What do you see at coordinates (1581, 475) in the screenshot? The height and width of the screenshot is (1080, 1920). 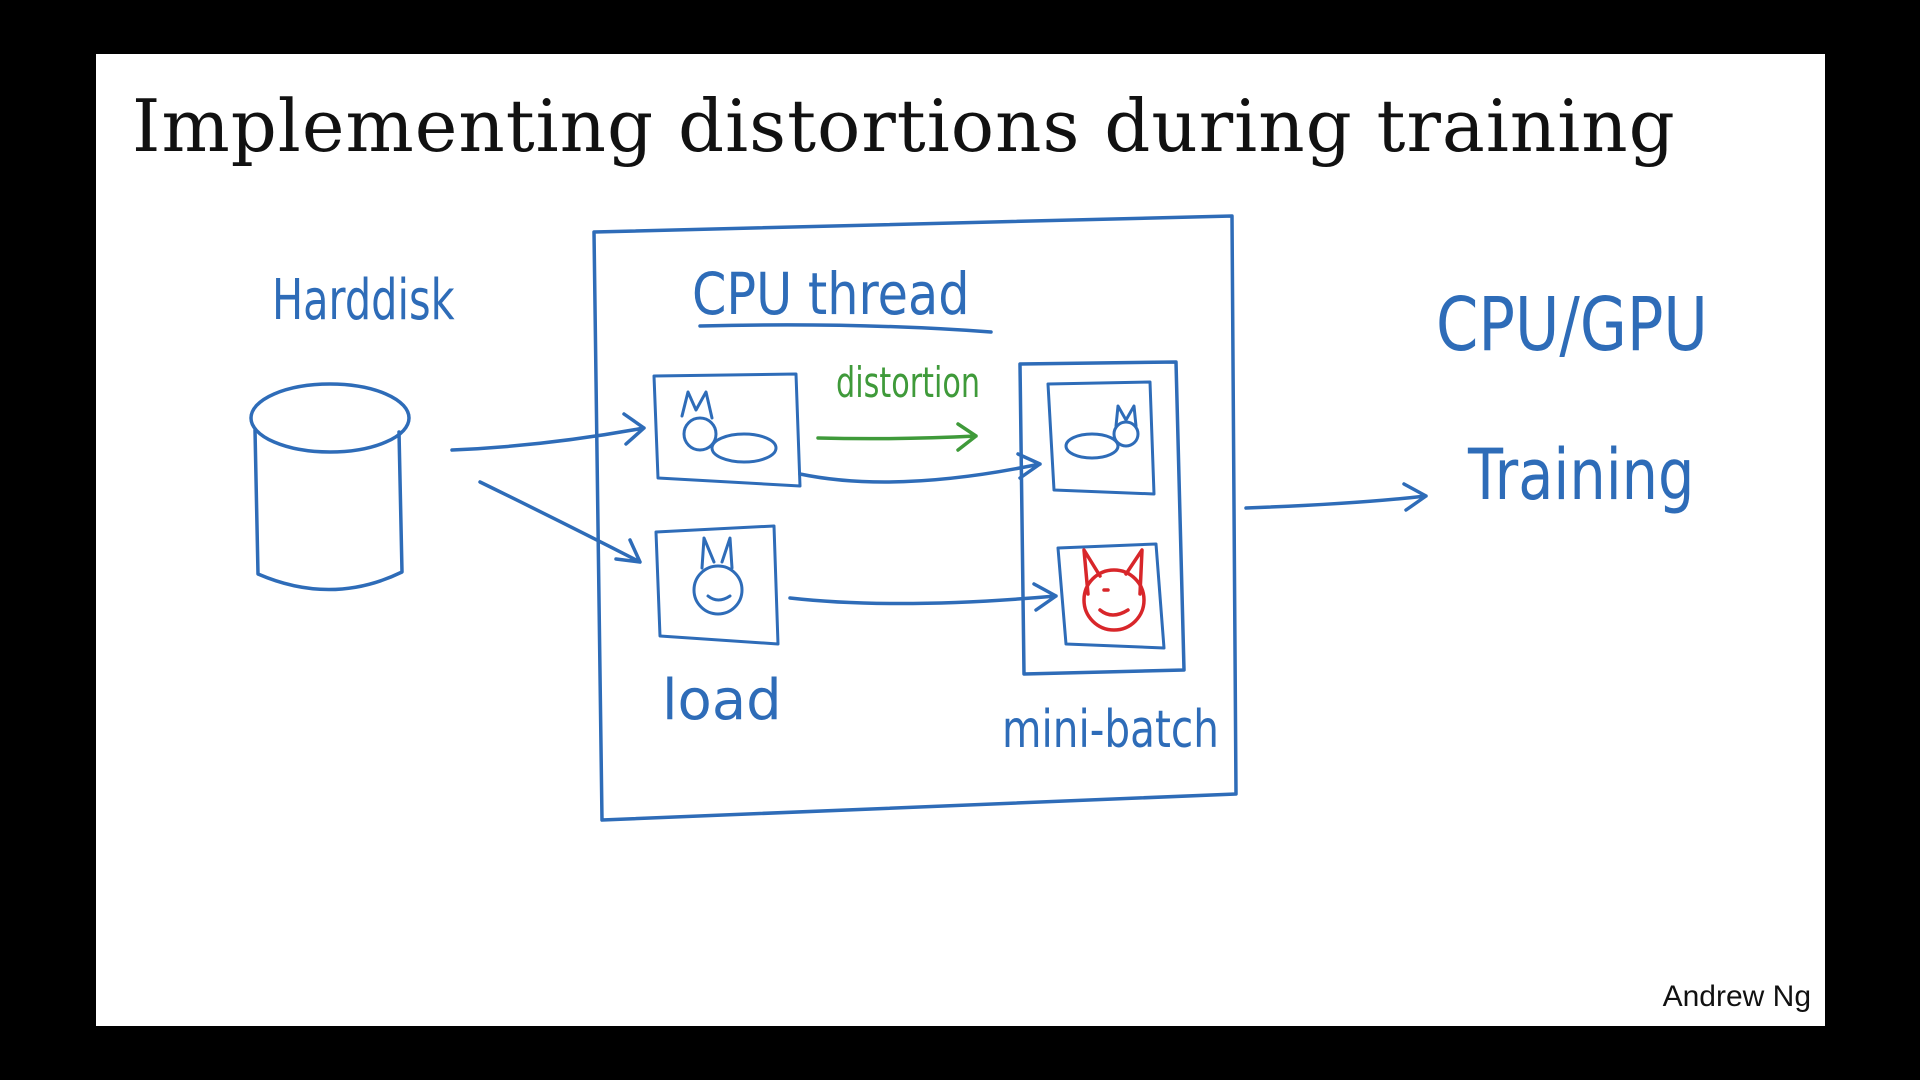 I see `training-label: Training` at bounding box center [1581, 475].